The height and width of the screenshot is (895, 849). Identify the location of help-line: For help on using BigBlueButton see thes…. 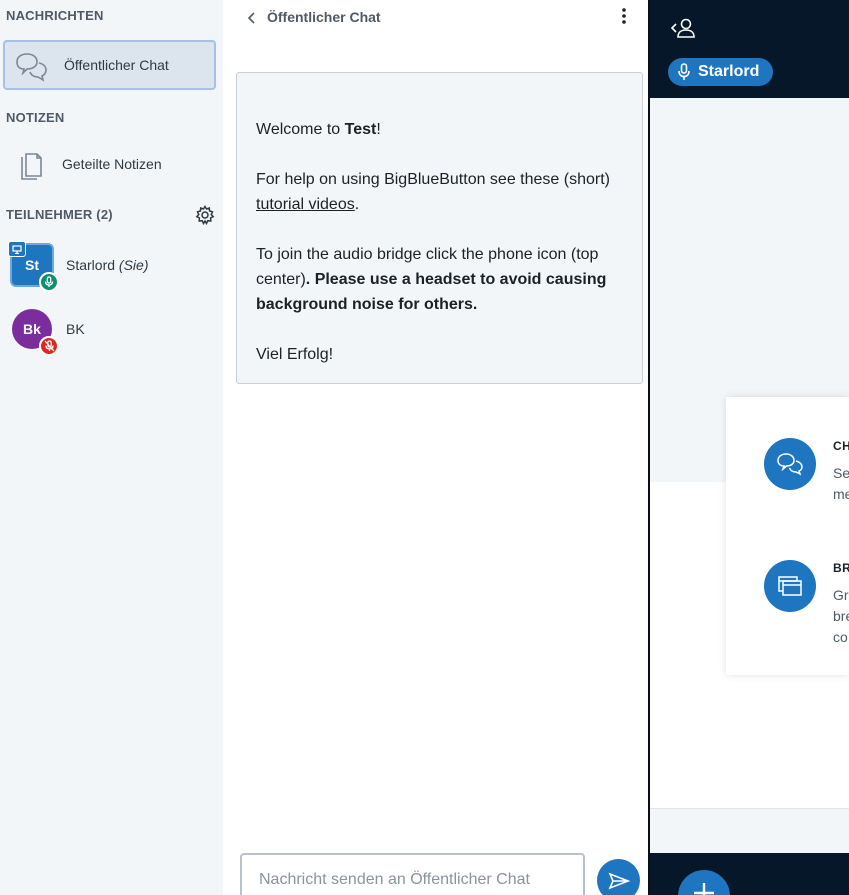
(433, 192).